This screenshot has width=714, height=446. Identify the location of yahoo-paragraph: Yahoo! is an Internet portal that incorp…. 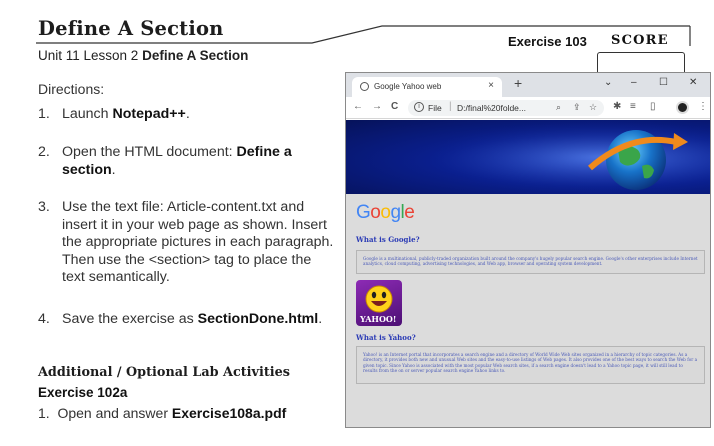
(530, 365).